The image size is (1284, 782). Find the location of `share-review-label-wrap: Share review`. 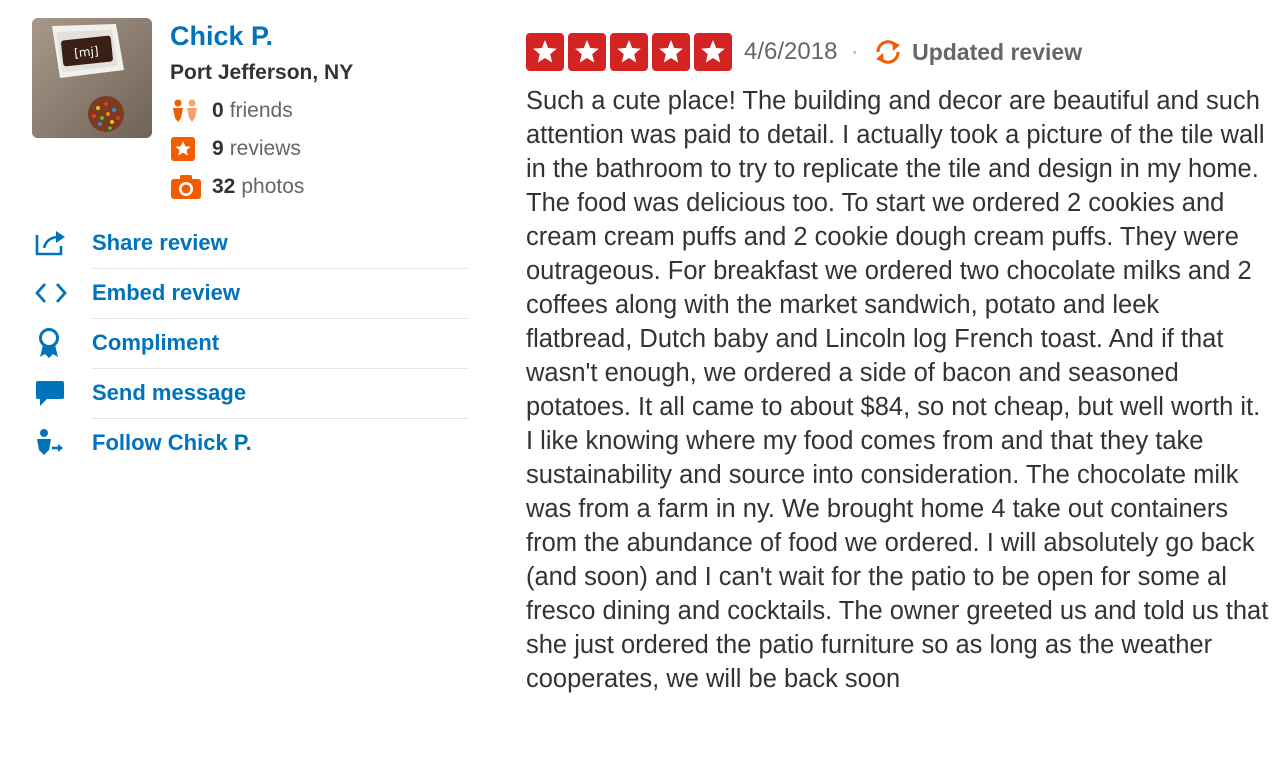

share-review-label-wrap: Share review is located at coordinates (280, 243).